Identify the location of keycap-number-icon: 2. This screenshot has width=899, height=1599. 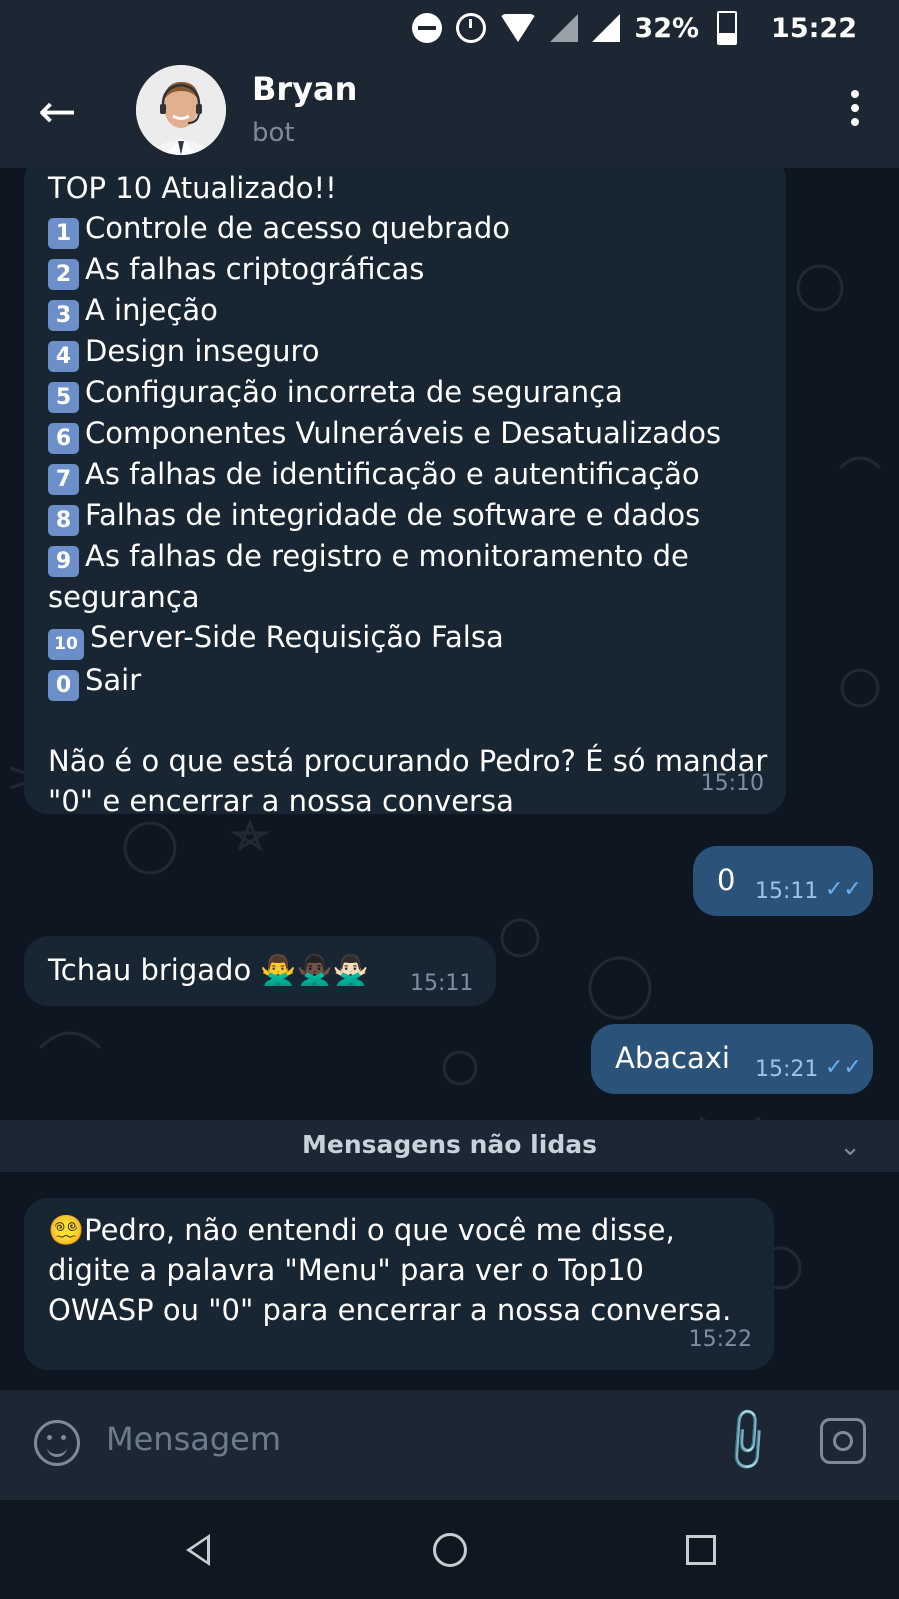
(63, 274).